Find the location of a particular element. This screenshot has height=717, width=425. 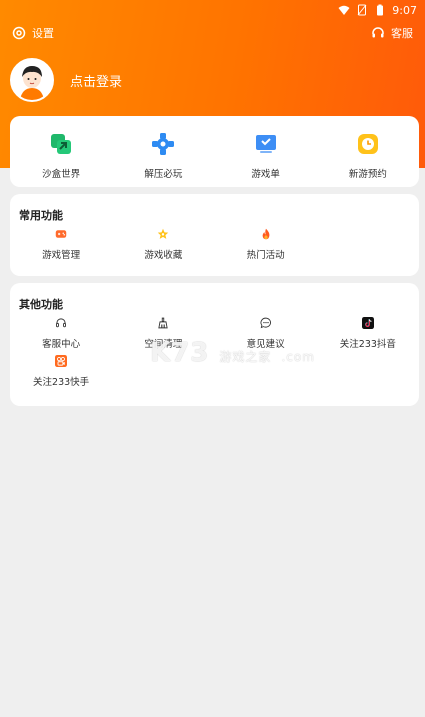

menu-label: 沙盒世界 is located at coordinates (61, 174).